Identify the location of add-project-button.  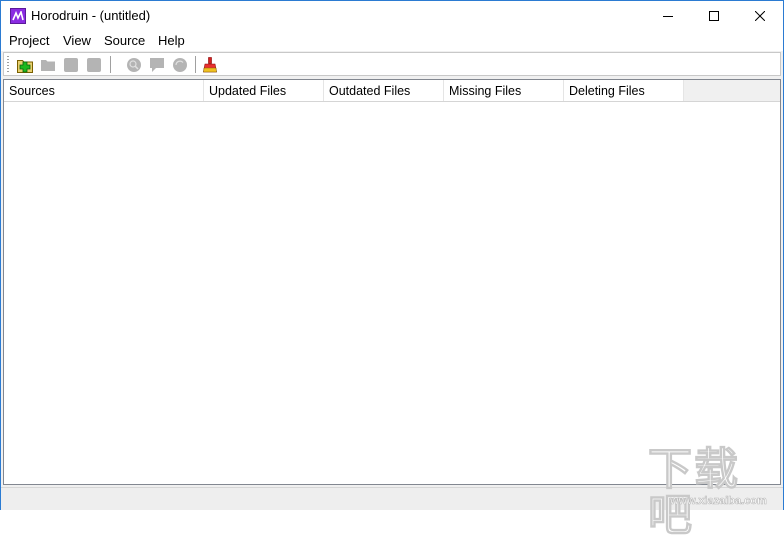
(25, 65).